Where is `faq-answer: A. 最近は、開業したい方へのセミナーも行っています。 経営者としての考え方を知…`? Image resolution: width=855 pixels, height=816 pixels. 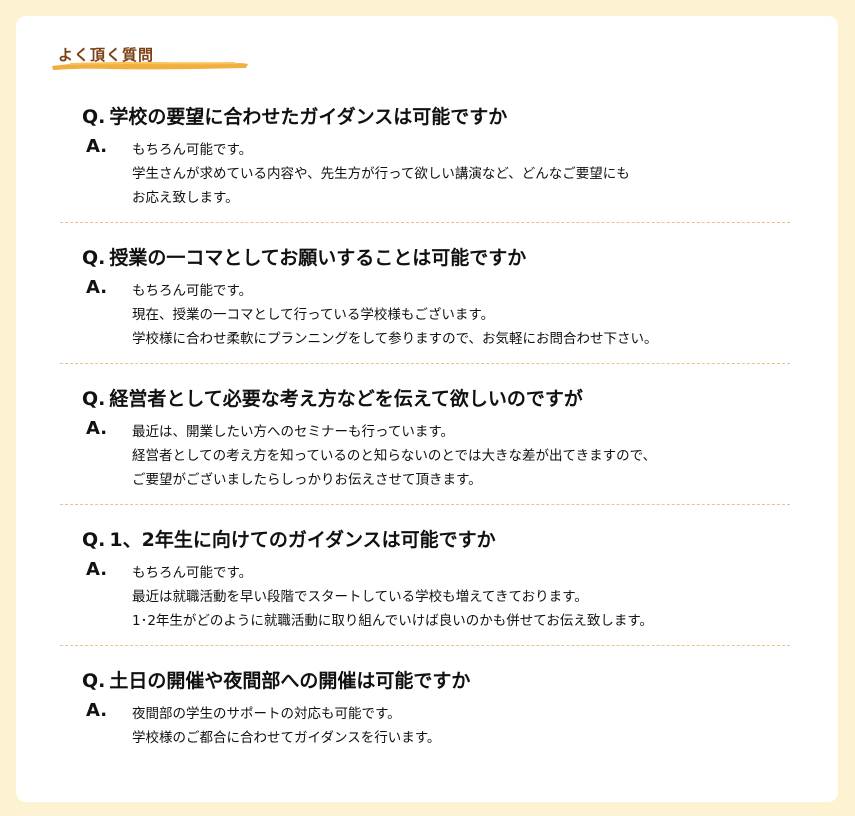 faq-answer: A. 最近は、開業したい方へのセミナーも行っています。 経営者としての考え方を知… is located at coordinates (443, 455).